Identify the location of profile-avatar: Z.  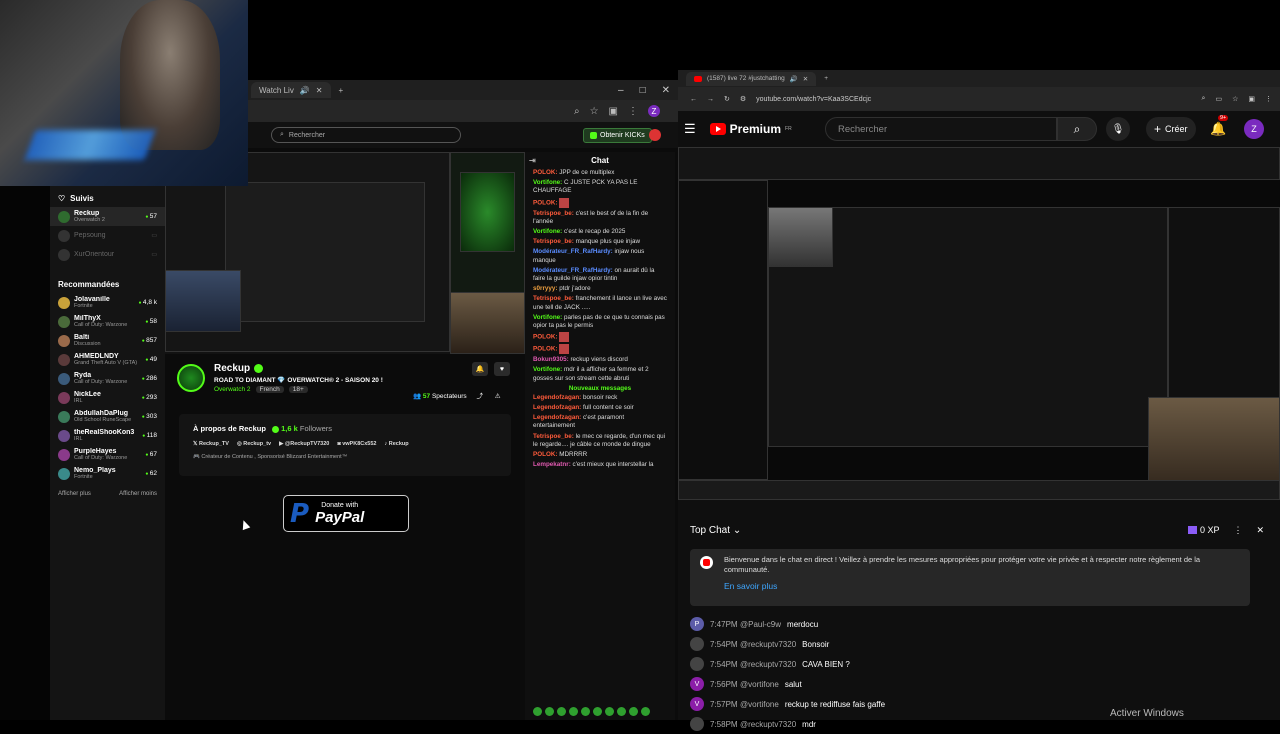
(654, 111).